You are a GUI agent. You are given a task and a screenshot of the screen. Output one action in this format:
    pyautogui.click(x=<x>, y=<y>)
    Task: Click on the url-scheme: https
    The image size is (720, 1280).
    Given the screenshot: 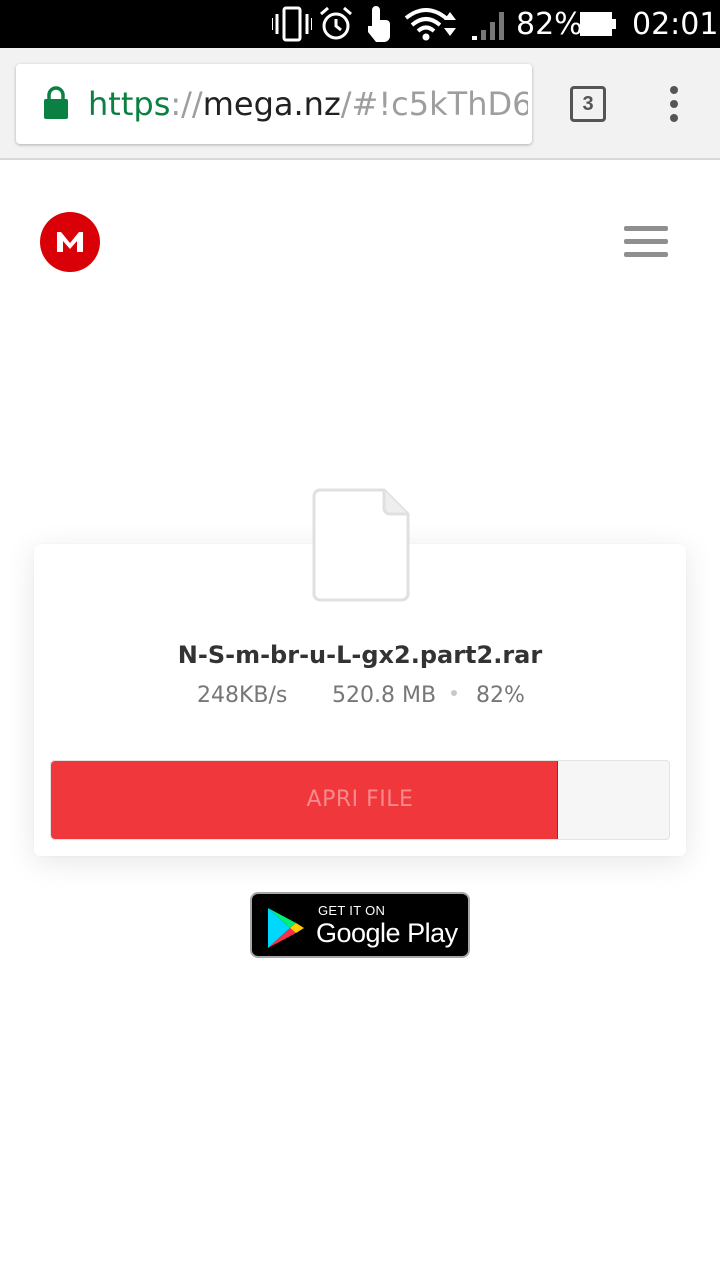 What is the action you would take?
    pyautogui.click(x=129, y=104)
    